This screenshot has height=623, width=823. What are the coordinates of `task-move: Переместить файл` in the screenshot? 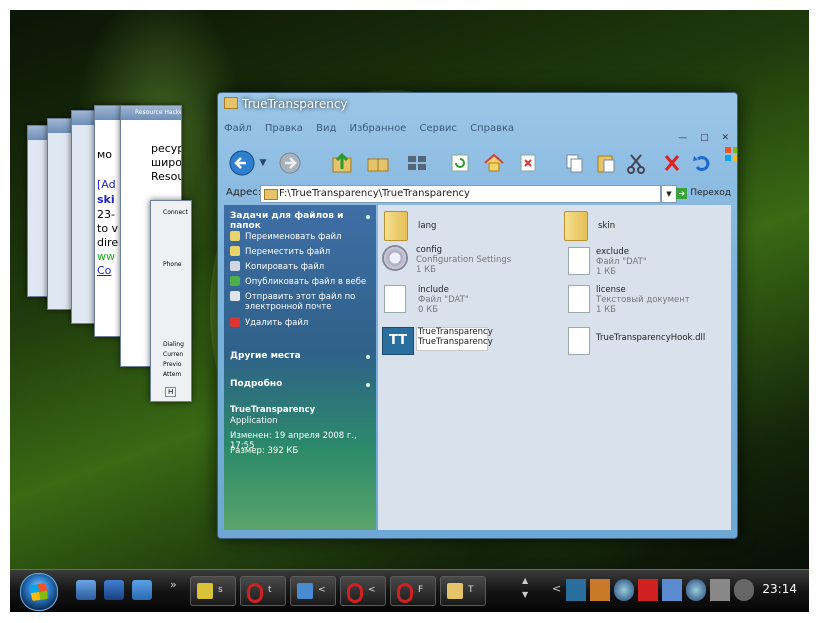 It's located at (280, 251).